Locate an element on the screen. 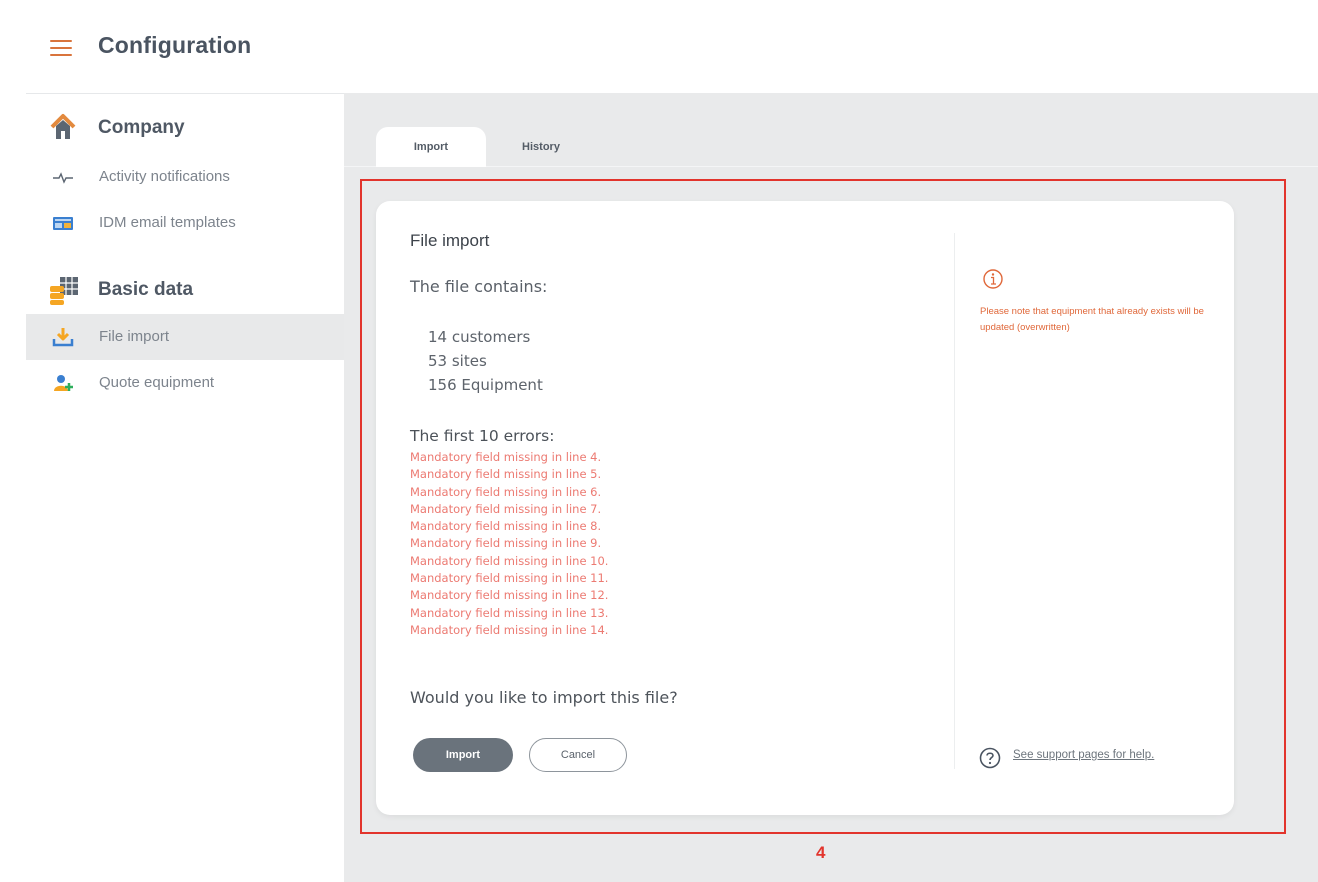 The width and height of the screenshot is (1318, 882). email-template-icon is located at coordinates (63, 223).